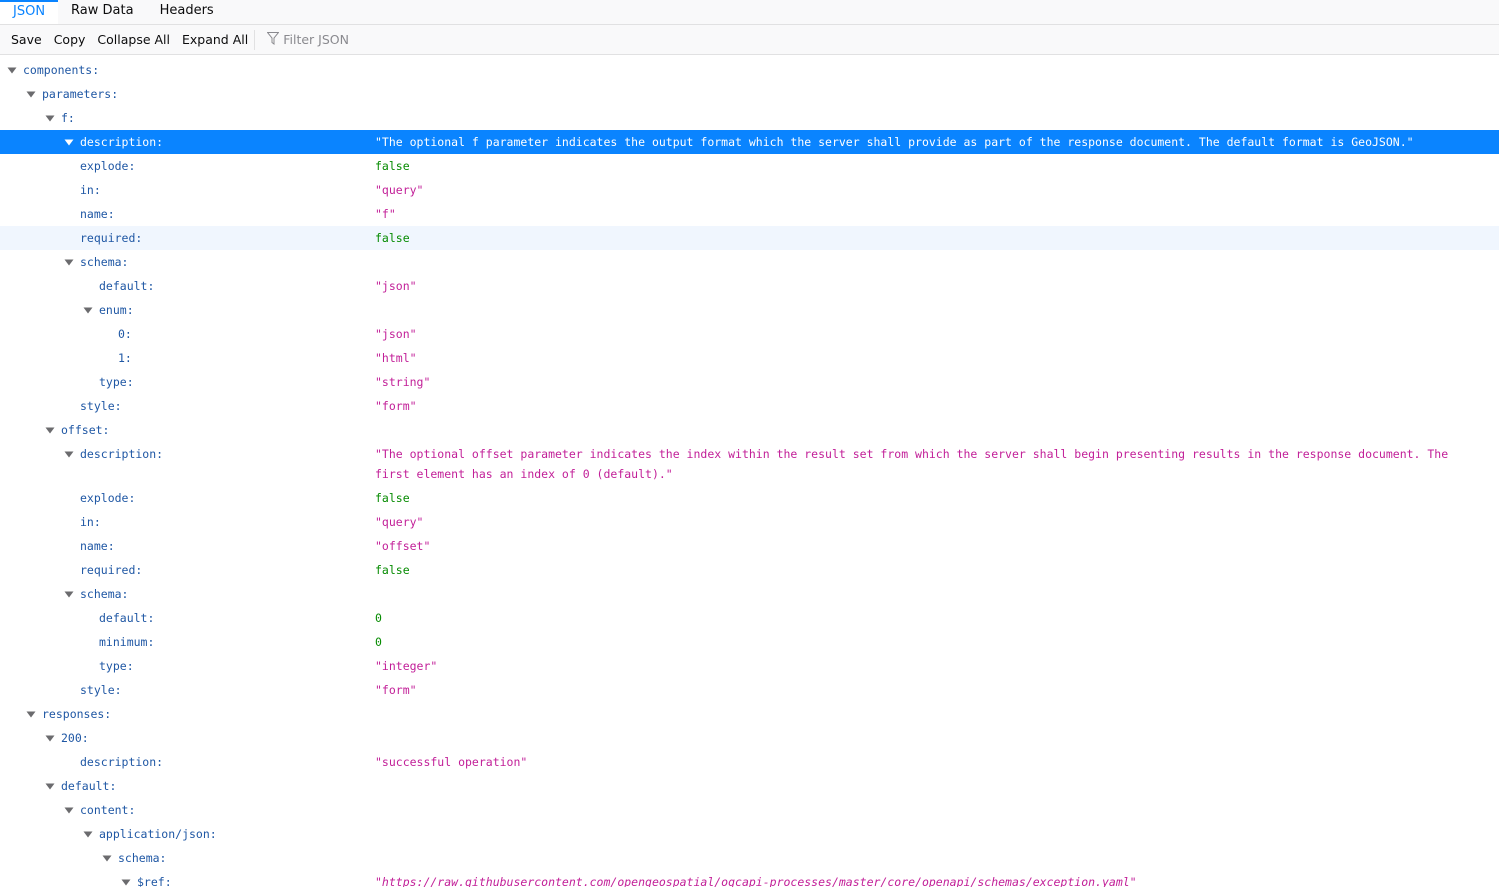 The image size is (1499, 887). Describe the element at coordinates (187, 214) in the screenshot. I see `tree-key-cell: name:` at that location.